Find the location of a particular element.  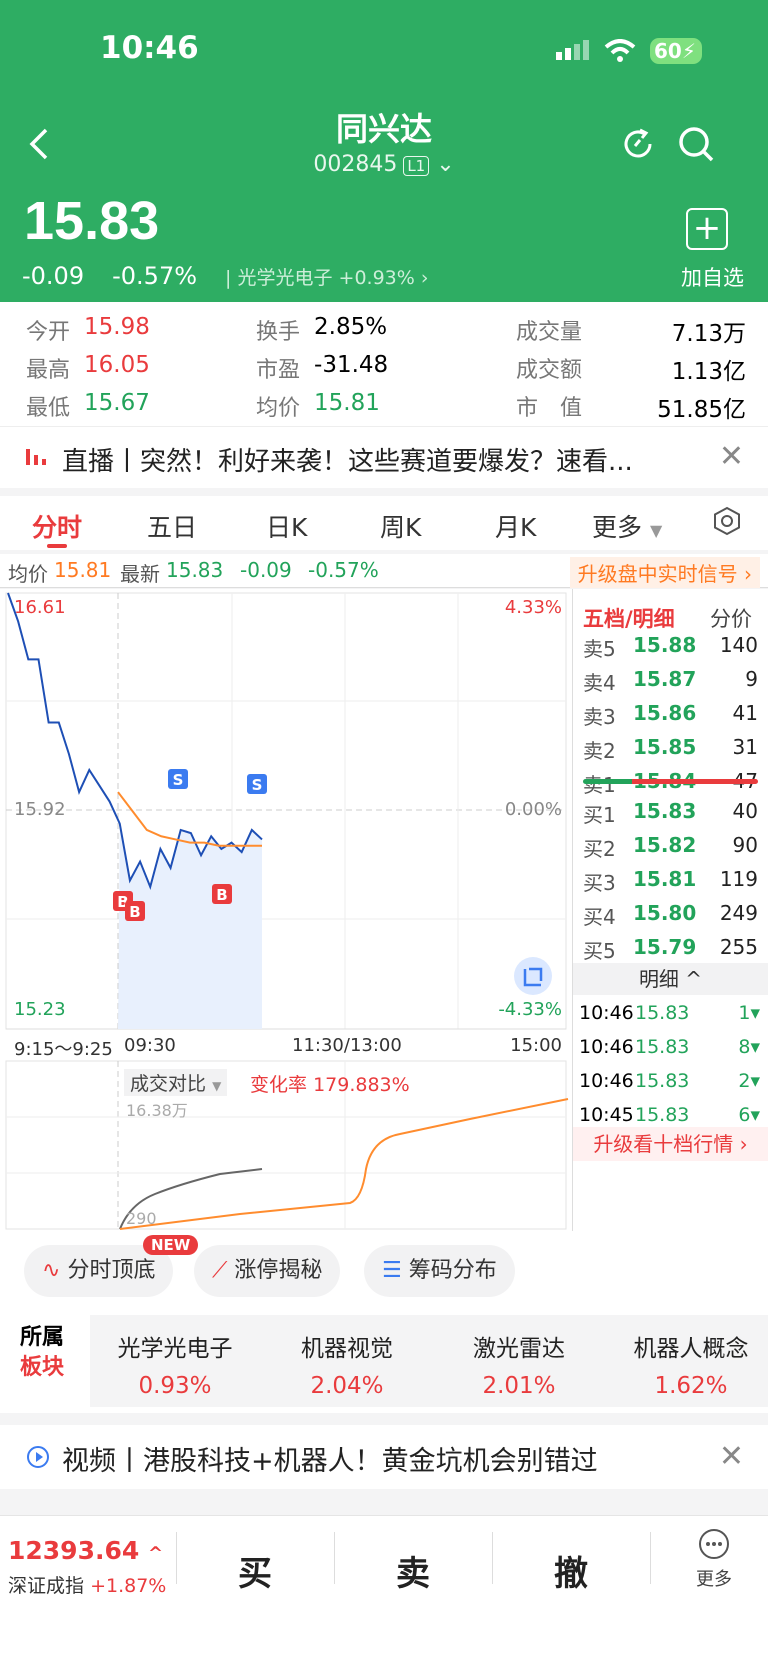

sector-item: 激光雷达 2.01% is located at coordinates (519, 1364).